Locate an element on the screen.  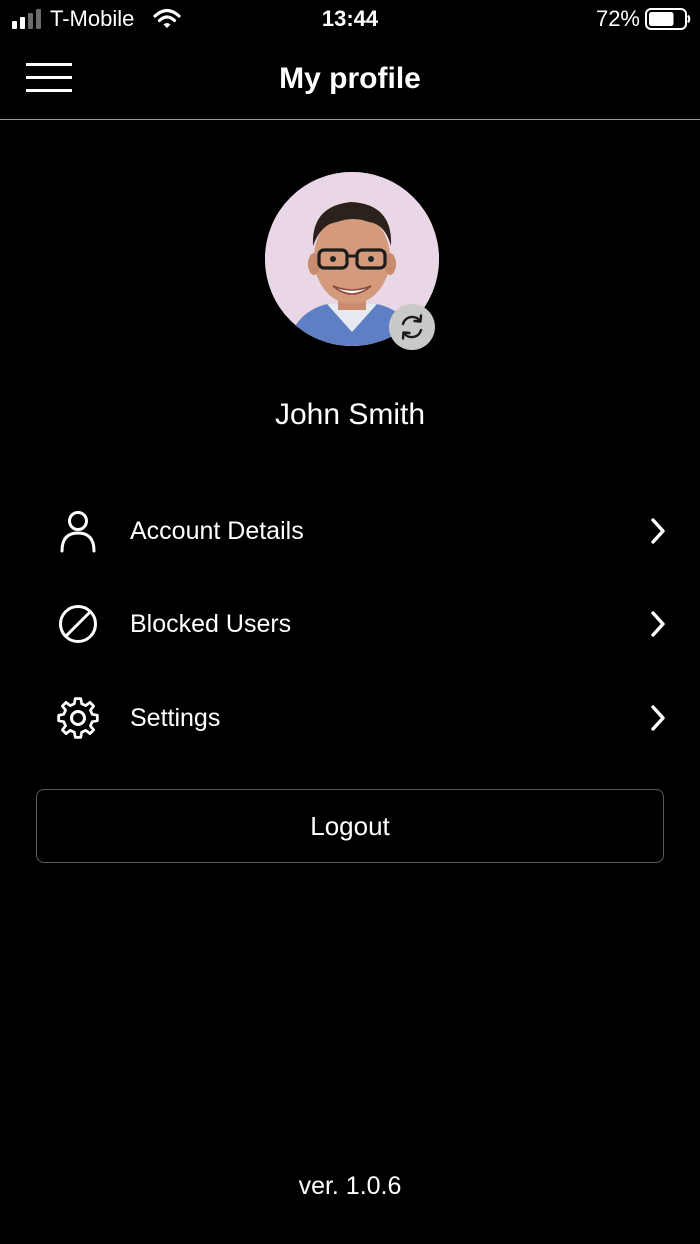
menu-item-label: Settings is located at coordinates (175, 718).